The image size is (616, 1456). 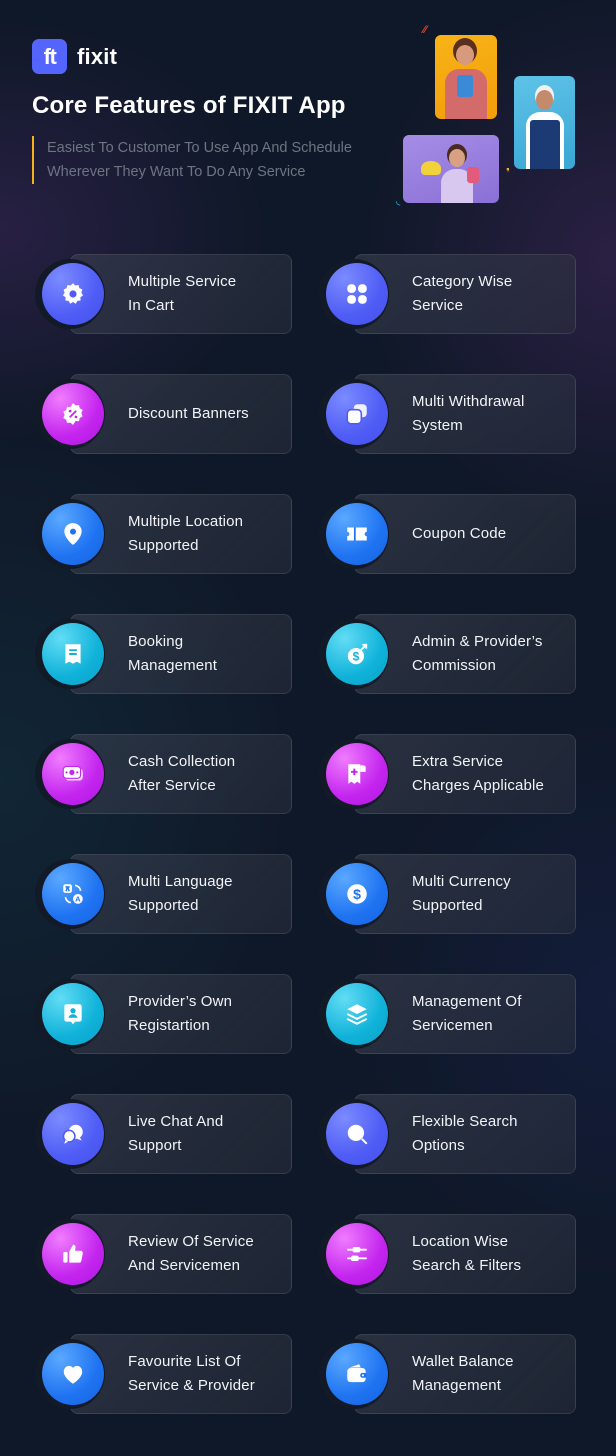 I want to click on hero-photo-collage: ⁄⁄ ❜ ◟, so click(x=490, y=120).